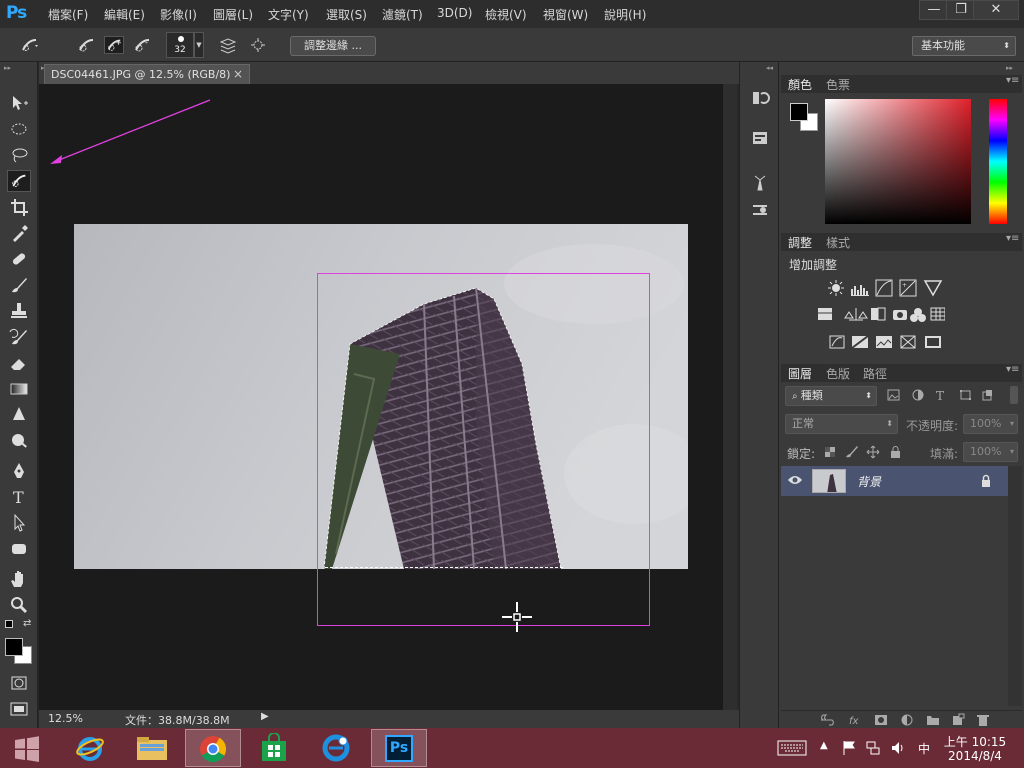  What do you see at coordinates (19, 181) in the screenshot?
I see `quick-selection-tool-icon` at bounding box center [19, 181].